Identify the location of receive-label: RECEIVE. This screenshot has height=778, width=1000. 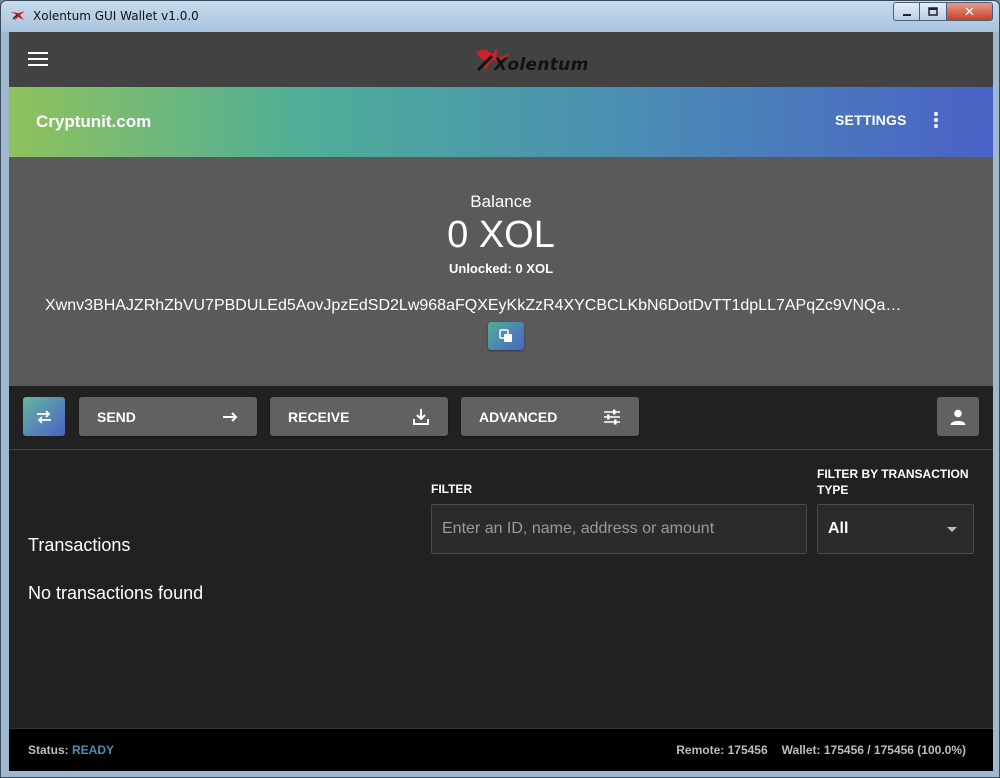
(319, 416).